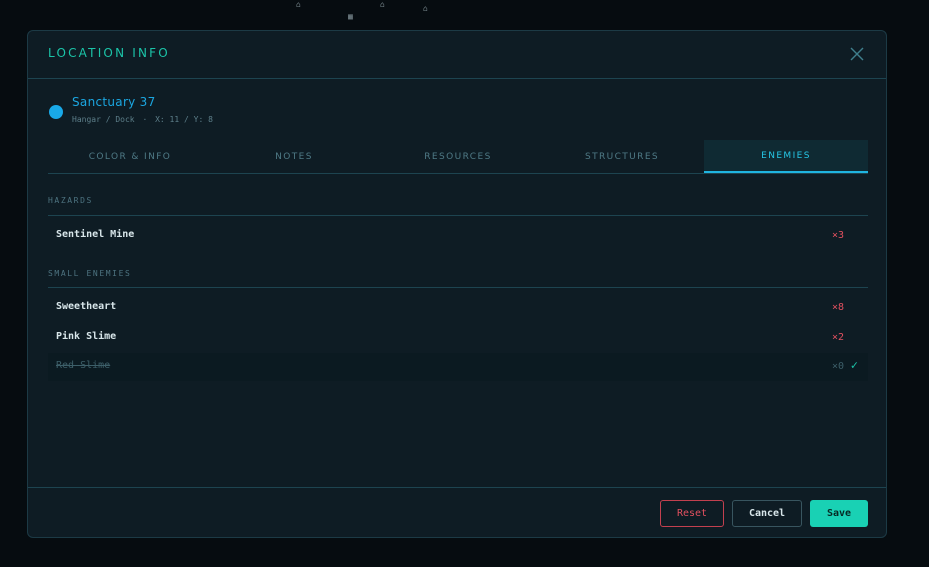 This screenshot has height=567, width=929. I want to click on location-coords: X: 11 / Y: 8, so click(184, 119).